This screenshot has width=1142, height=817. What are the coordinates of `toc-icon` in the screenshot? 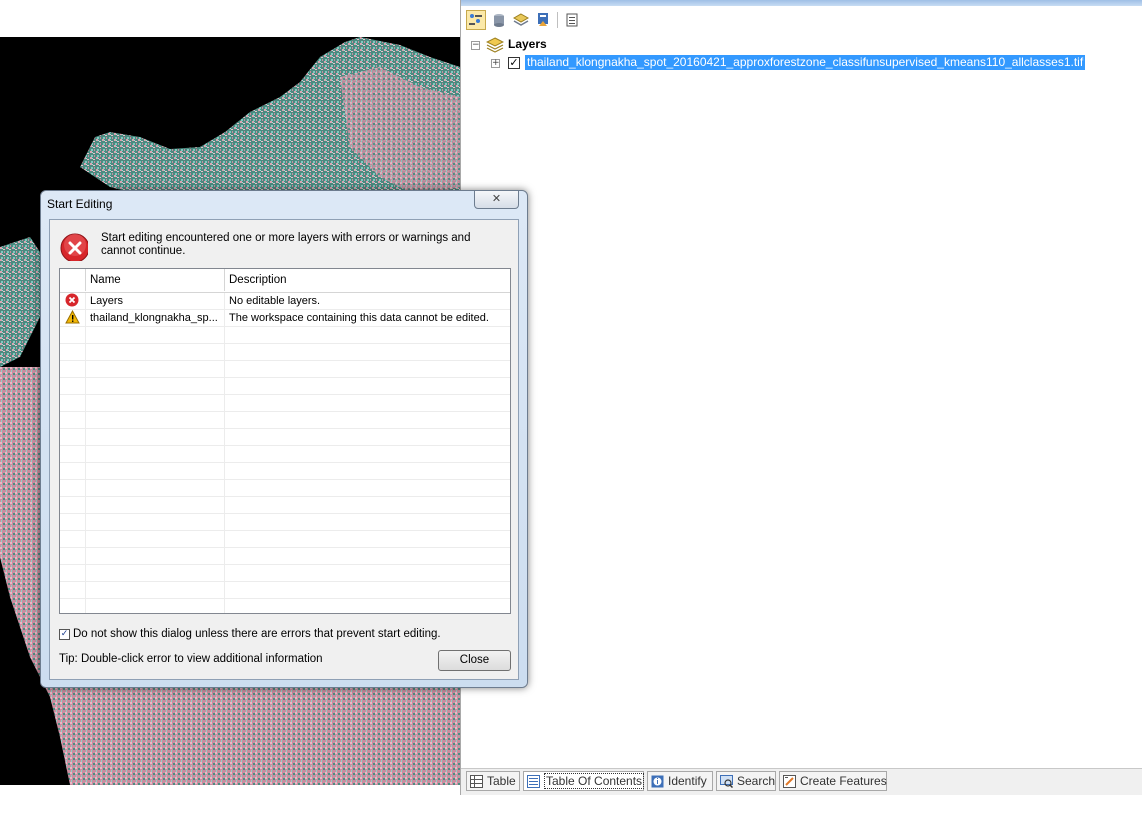 It's located at (533, 781).